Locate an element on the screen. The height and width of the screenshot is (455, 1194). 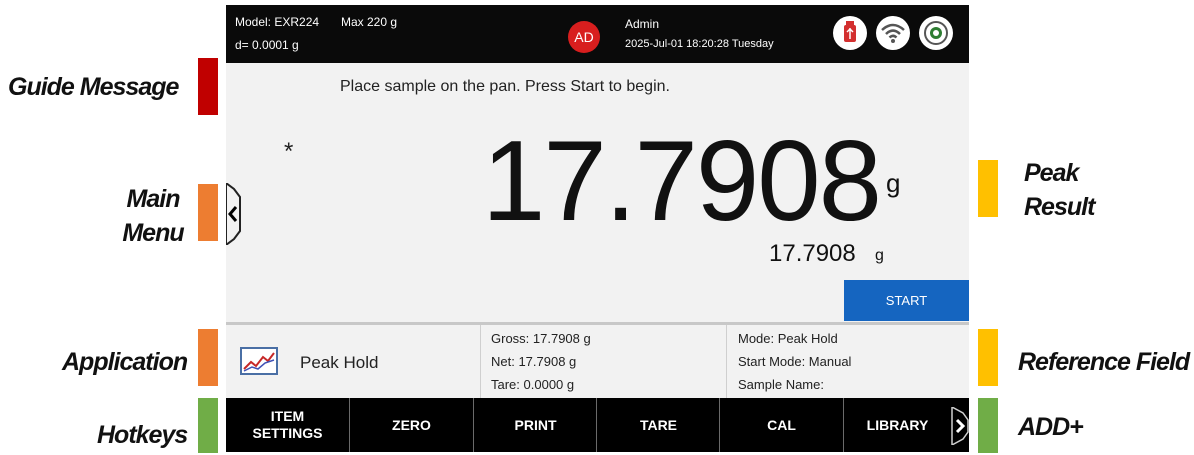
peak-result-marker is located at coordinates (988, 188).